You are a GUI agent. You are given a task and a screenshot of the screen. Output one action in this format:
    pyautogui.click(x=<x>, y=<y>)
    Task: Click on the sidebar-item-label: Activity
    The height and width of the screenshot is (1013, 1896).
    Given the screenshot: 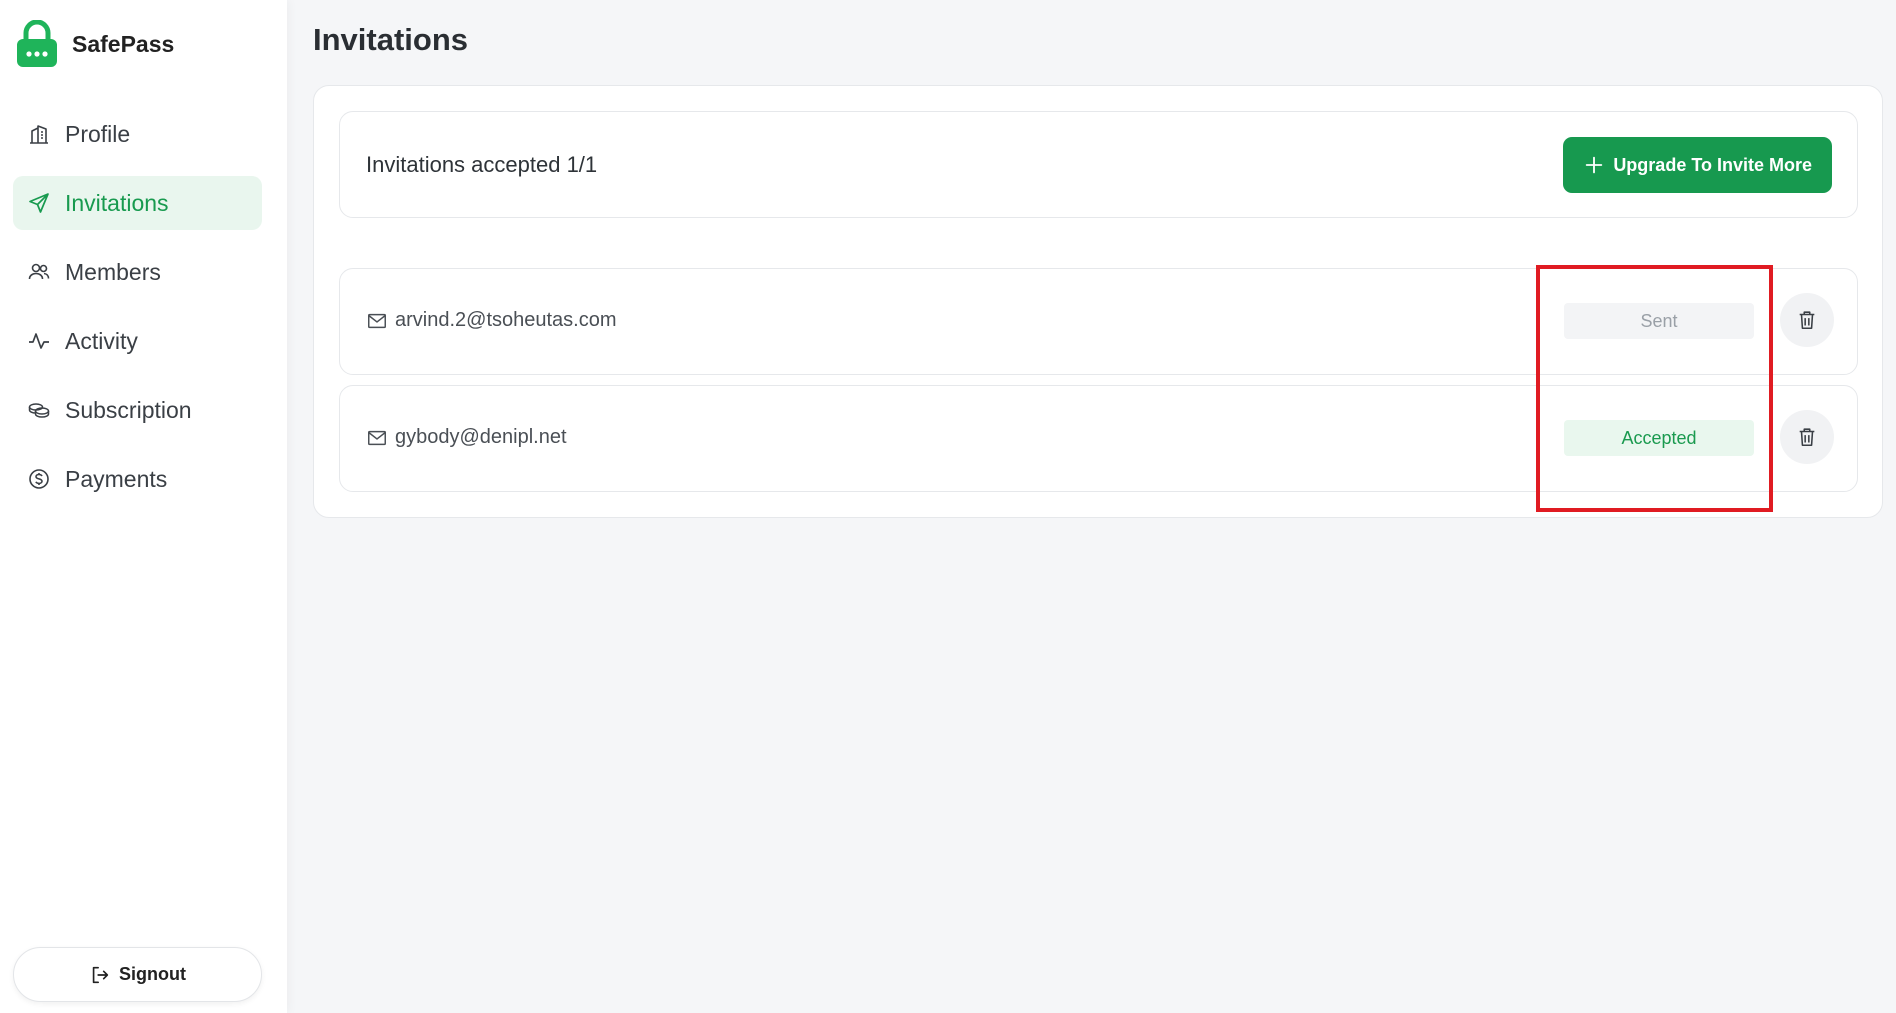 What is the action you would take?
    pyautogui.click(x=101, y=340)
    